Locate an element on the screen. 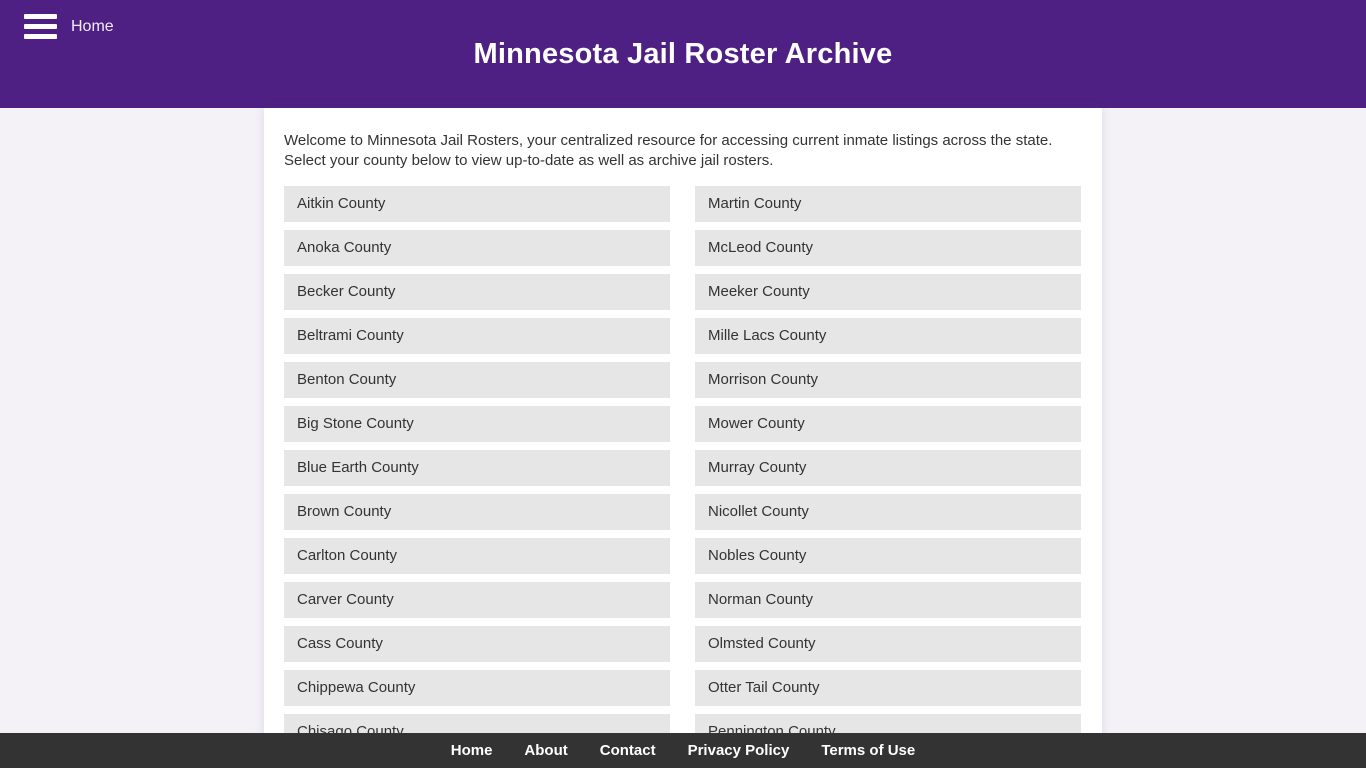 Image resolution: width=1366 pixels, height=768 pixels. page-title: Minnesota Jail Roster Archive is located at coordinates (683, 54).